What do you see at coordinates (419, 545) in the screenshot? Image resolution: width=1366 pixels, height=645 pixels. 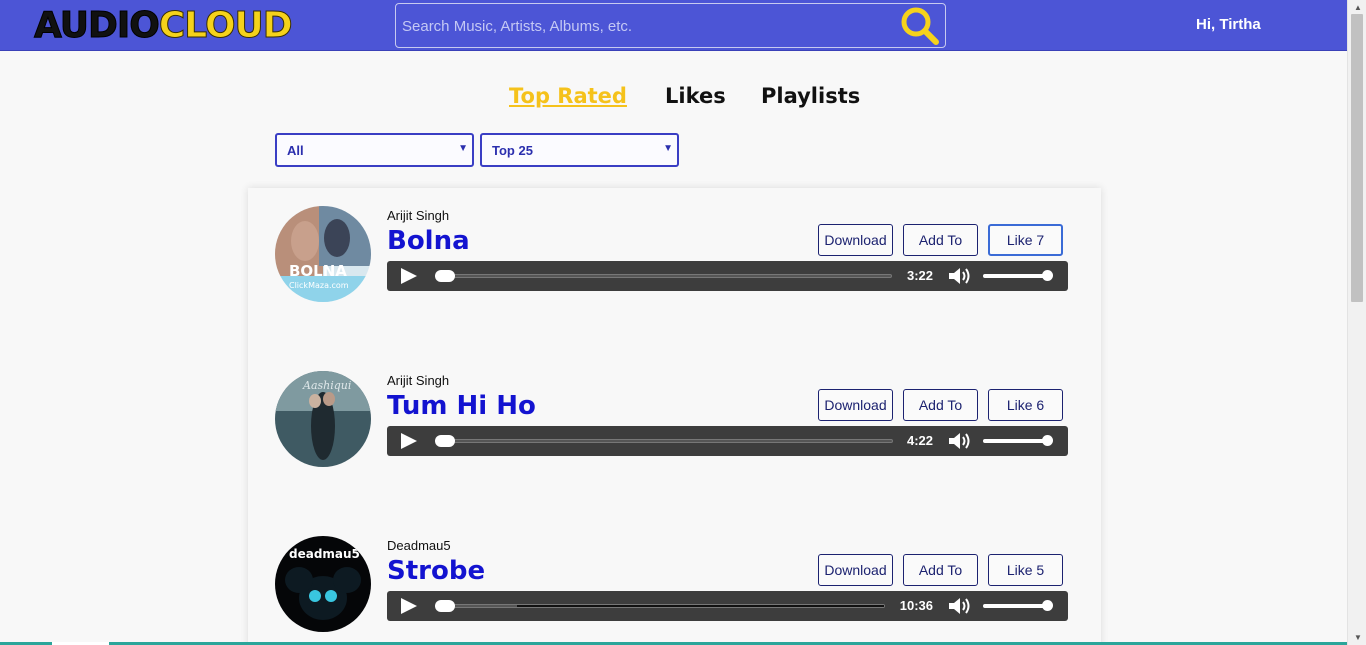 I see `artist-name: Deadmau5` at bounding box center [419, 545].